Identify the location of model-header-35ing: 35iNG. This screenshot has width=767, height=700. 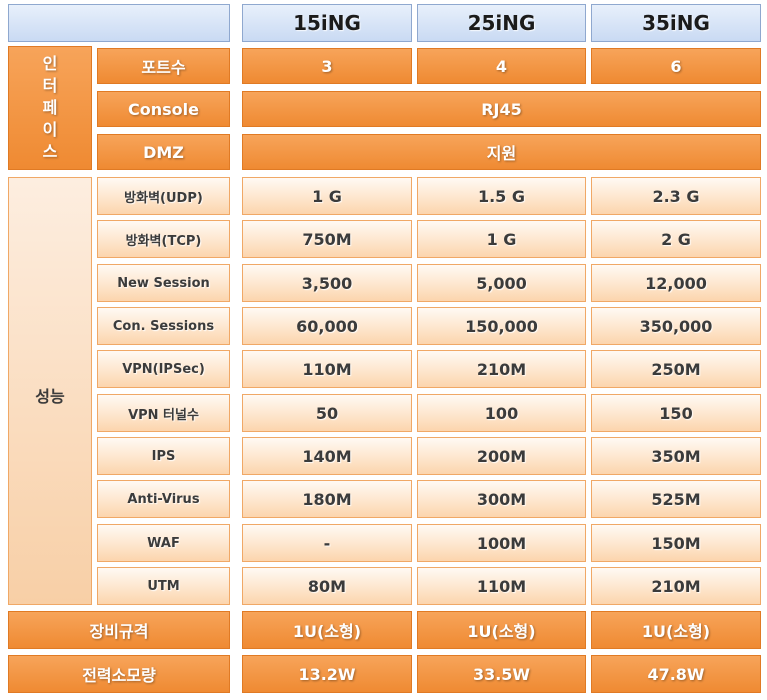
(676, 23).